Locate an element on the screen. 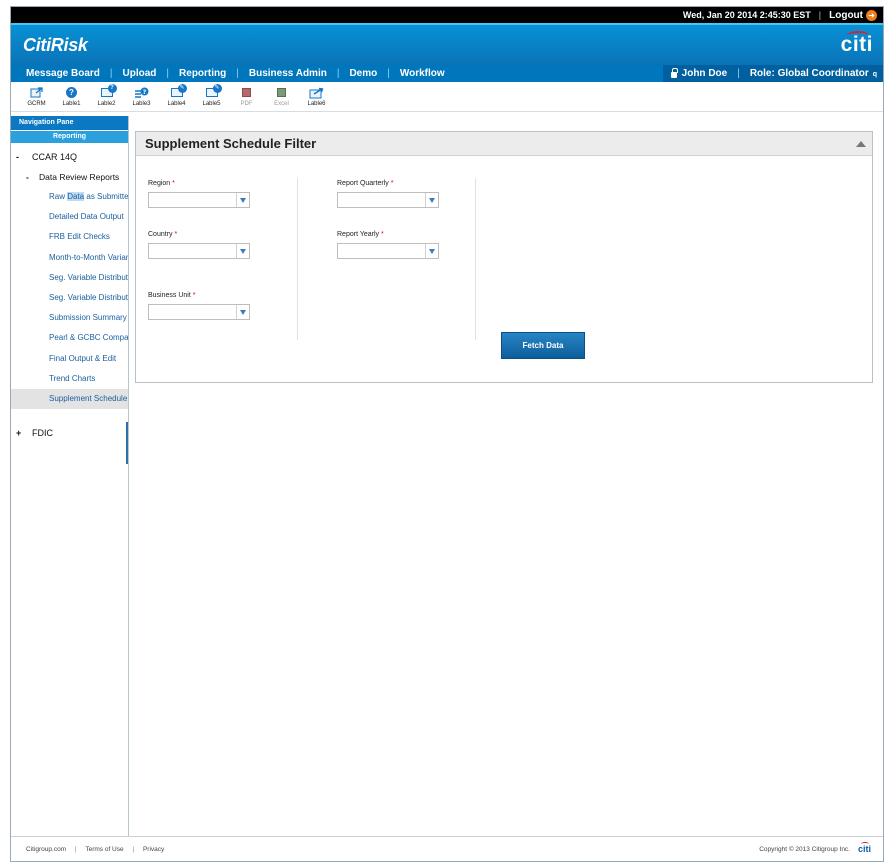 This screenshot has width=892, height=866. edit-window-icon: ✎ is located at coordinates (213, 91).